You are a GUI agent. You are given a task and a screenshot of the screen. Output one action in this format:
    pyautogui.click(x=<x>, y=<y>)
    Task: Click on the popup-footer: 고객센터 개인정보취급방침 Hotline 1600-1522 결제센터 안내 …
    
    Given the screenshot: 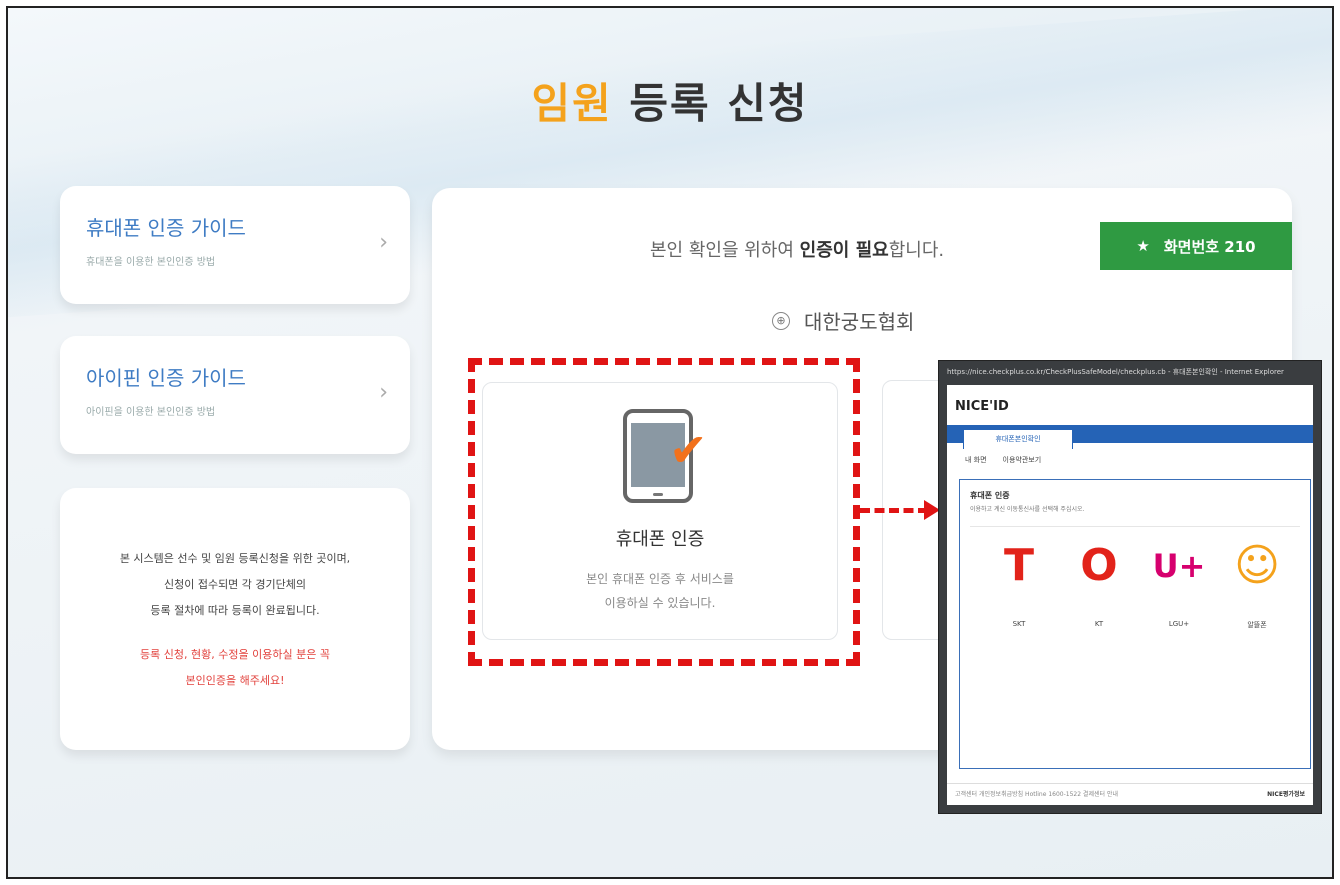 What is the action you would take?
    pyautogui.click(x=1130, y=794)
    